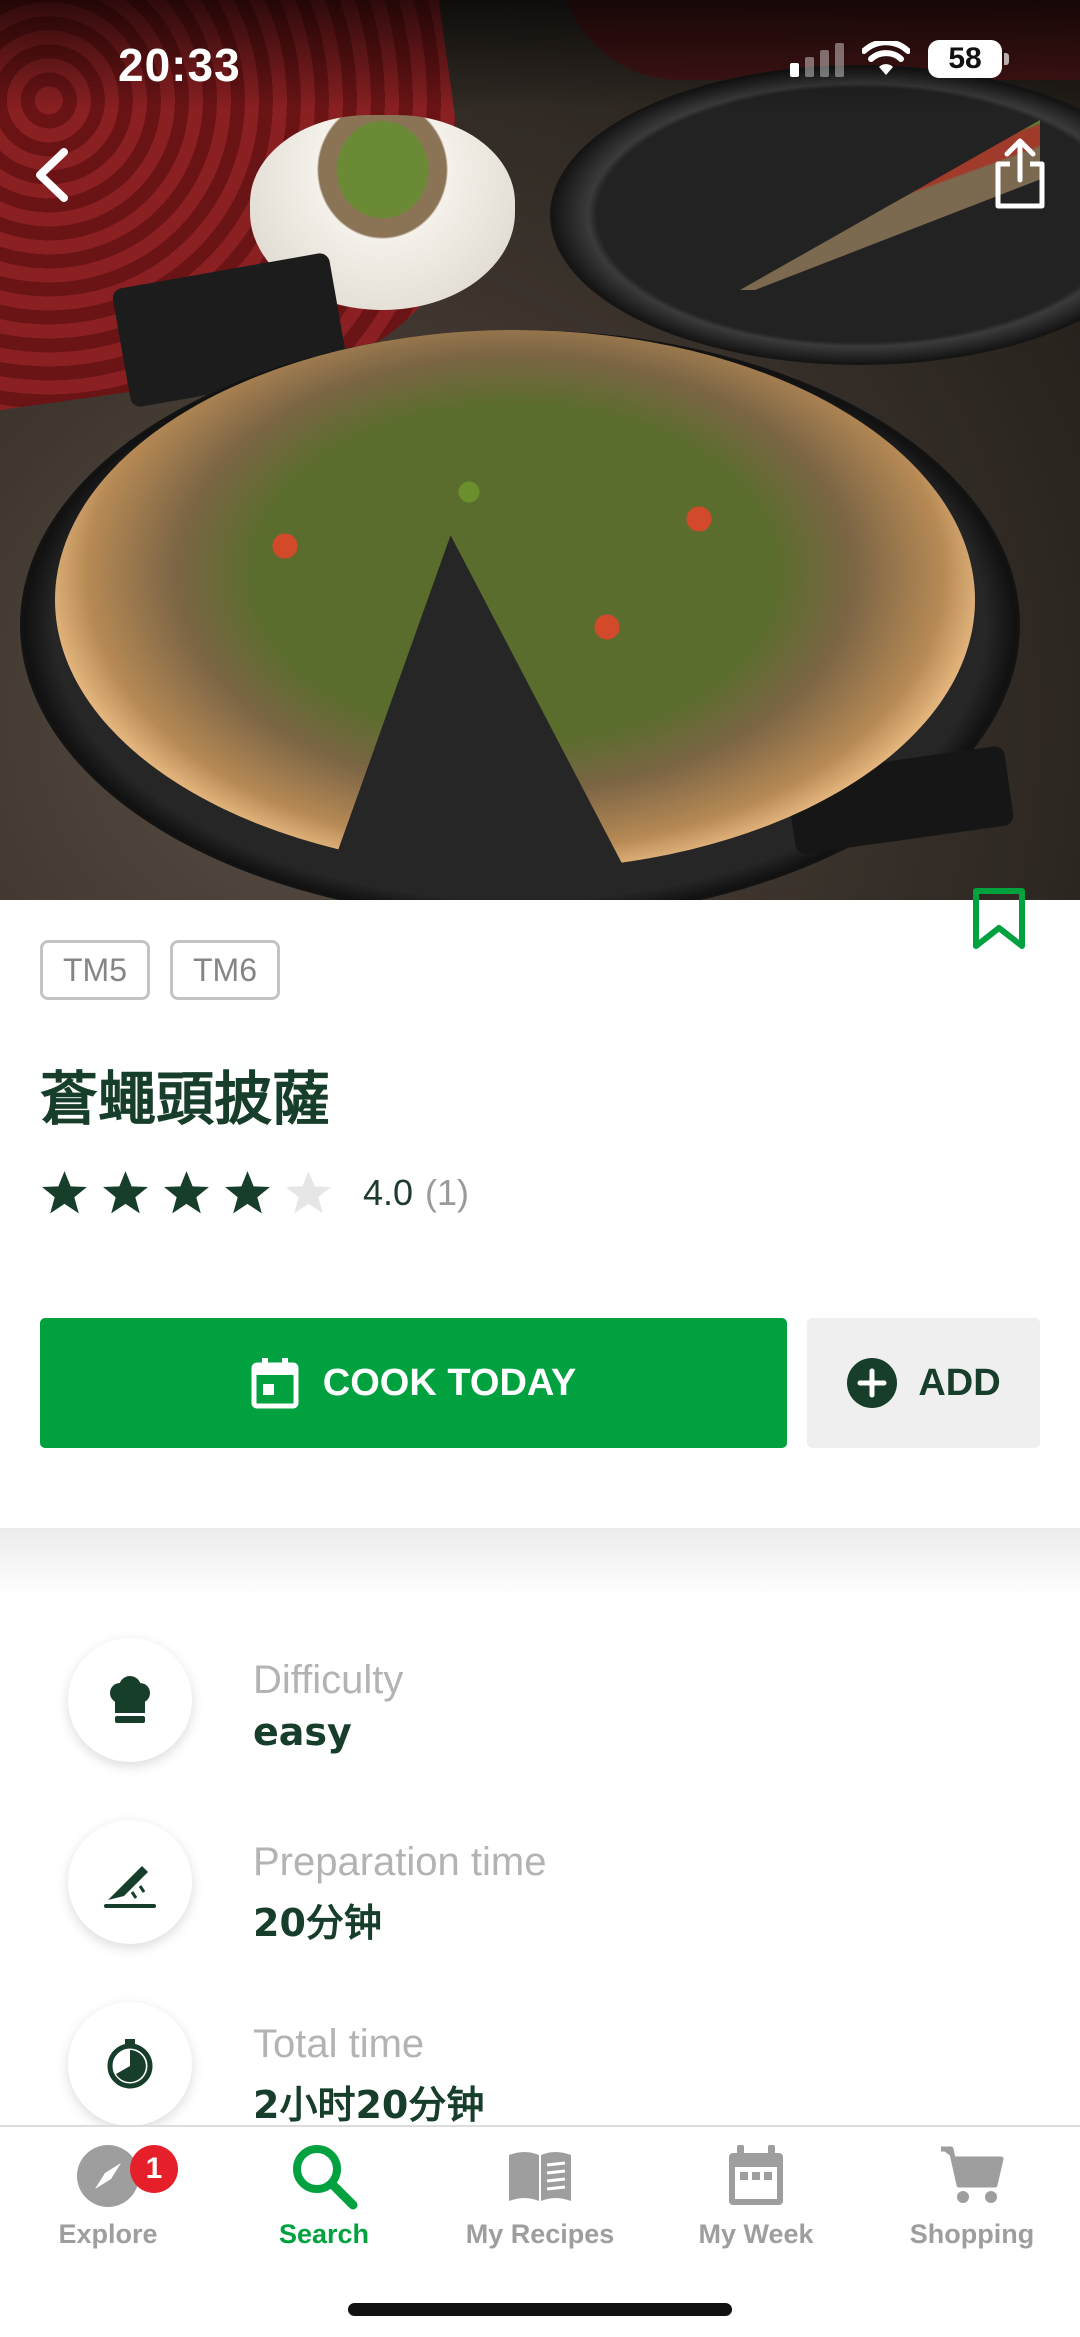 This screenshot has width=1080, height=2337. I want to click on total-time-row: Total time 2小时20分钟, so click(548, 2067).